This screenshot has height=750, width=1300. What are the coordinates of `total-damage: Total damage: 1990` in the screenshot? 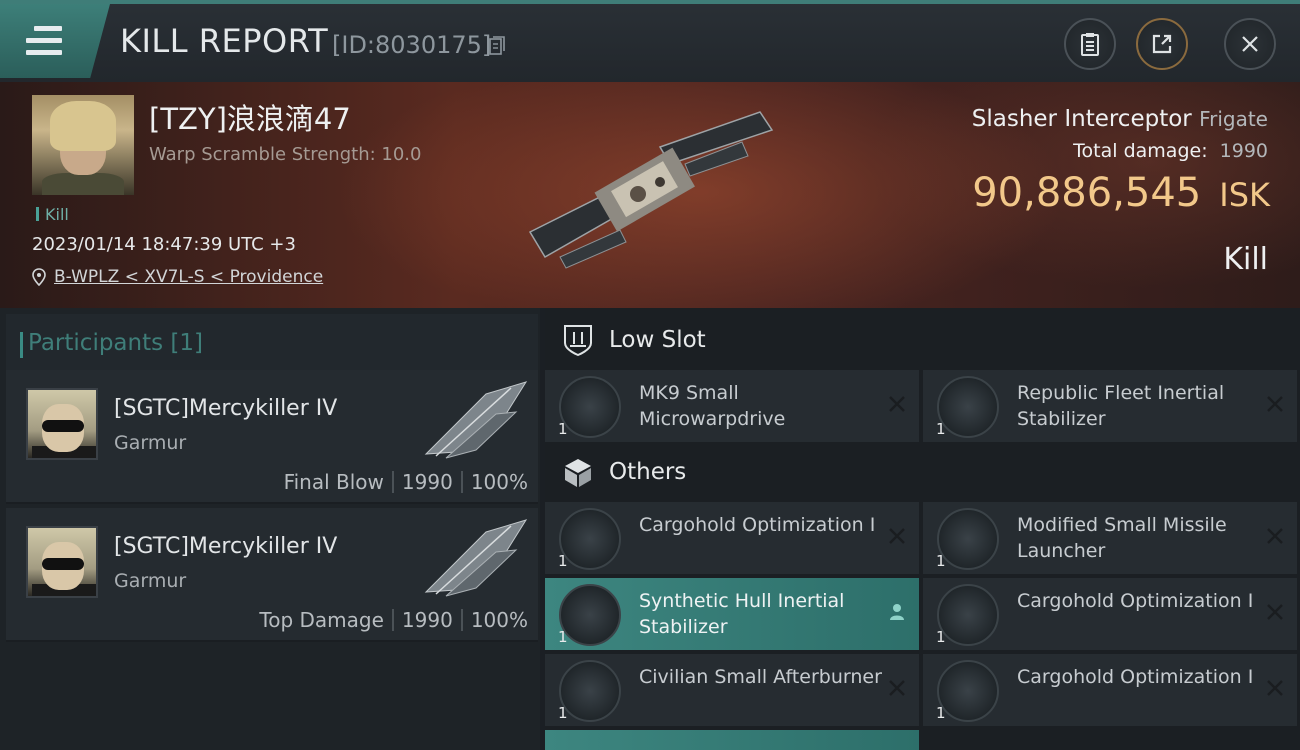 It's located at (1170, 151).